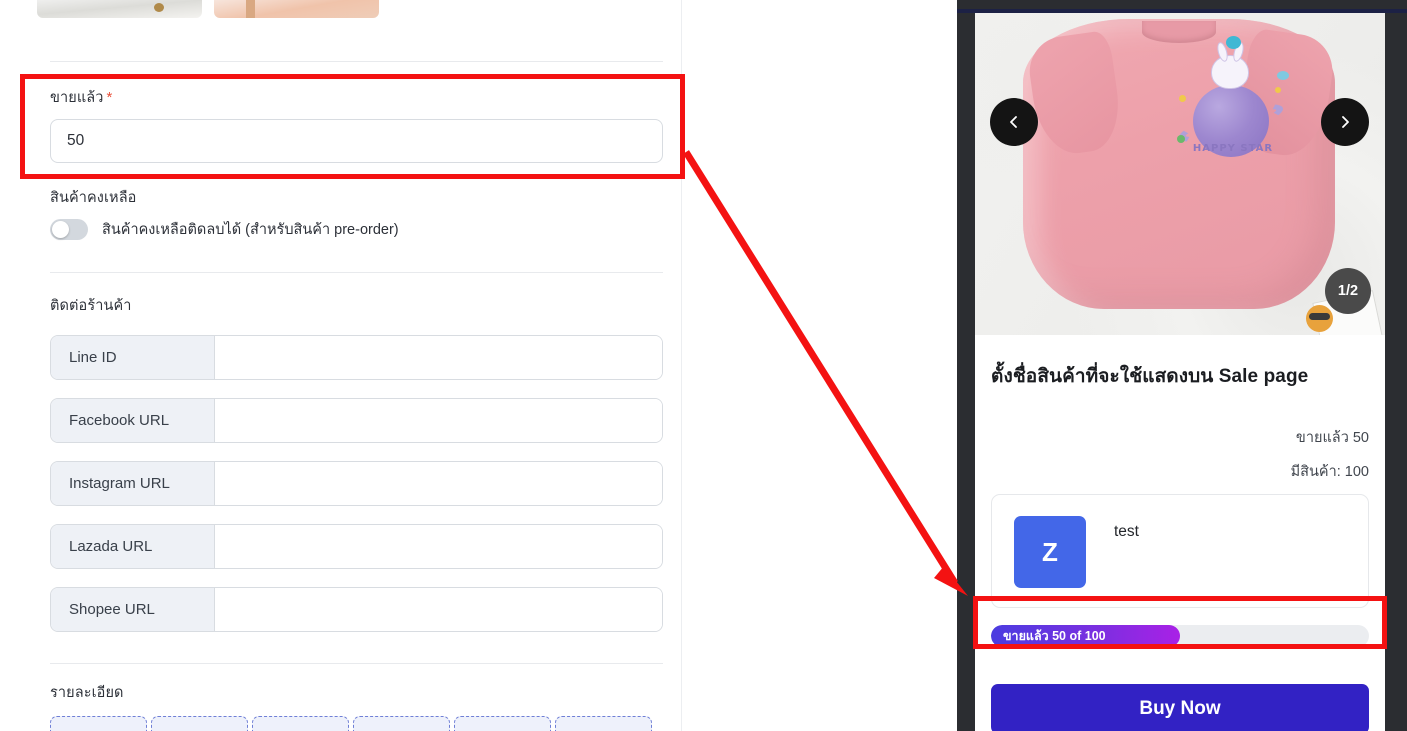 The image size is (1407, 731). What do you see at coordinates (356, 663) in the screenshot?
I see `section-divider-details` at bounding box center [356, 663].